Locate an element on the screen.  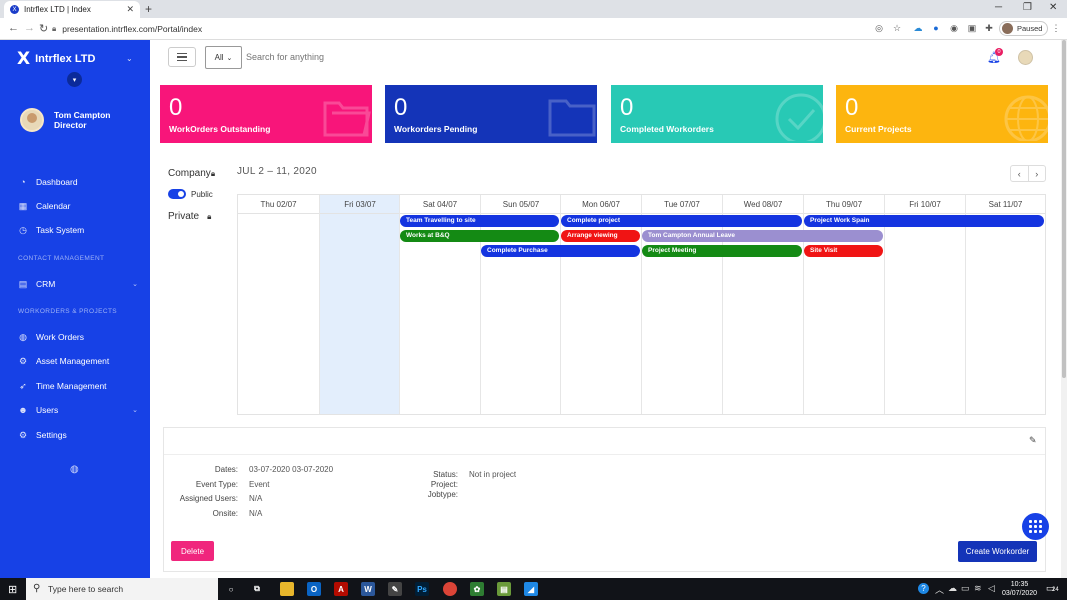
calendar-event: Complete Purchase is located at coordinates (560, 251).